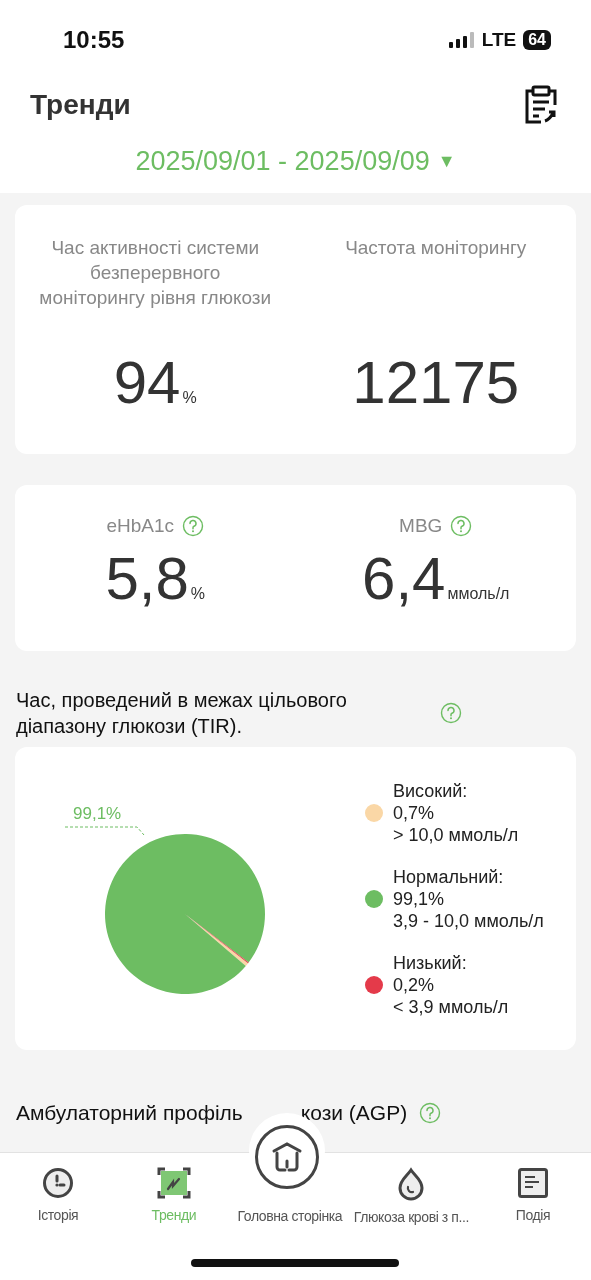 Image resolution: width=591 pixels, height=1280 pixels. I want to click on legend-label: Високий:, so click(431, 790).